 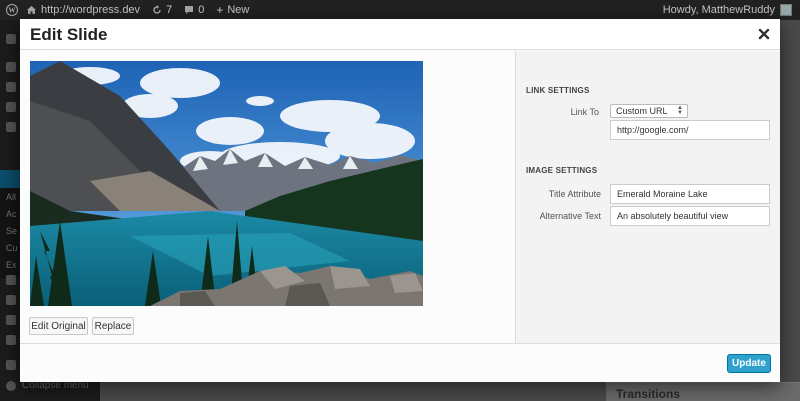 I want to click on new-label: New, so click(x=238, y=10).